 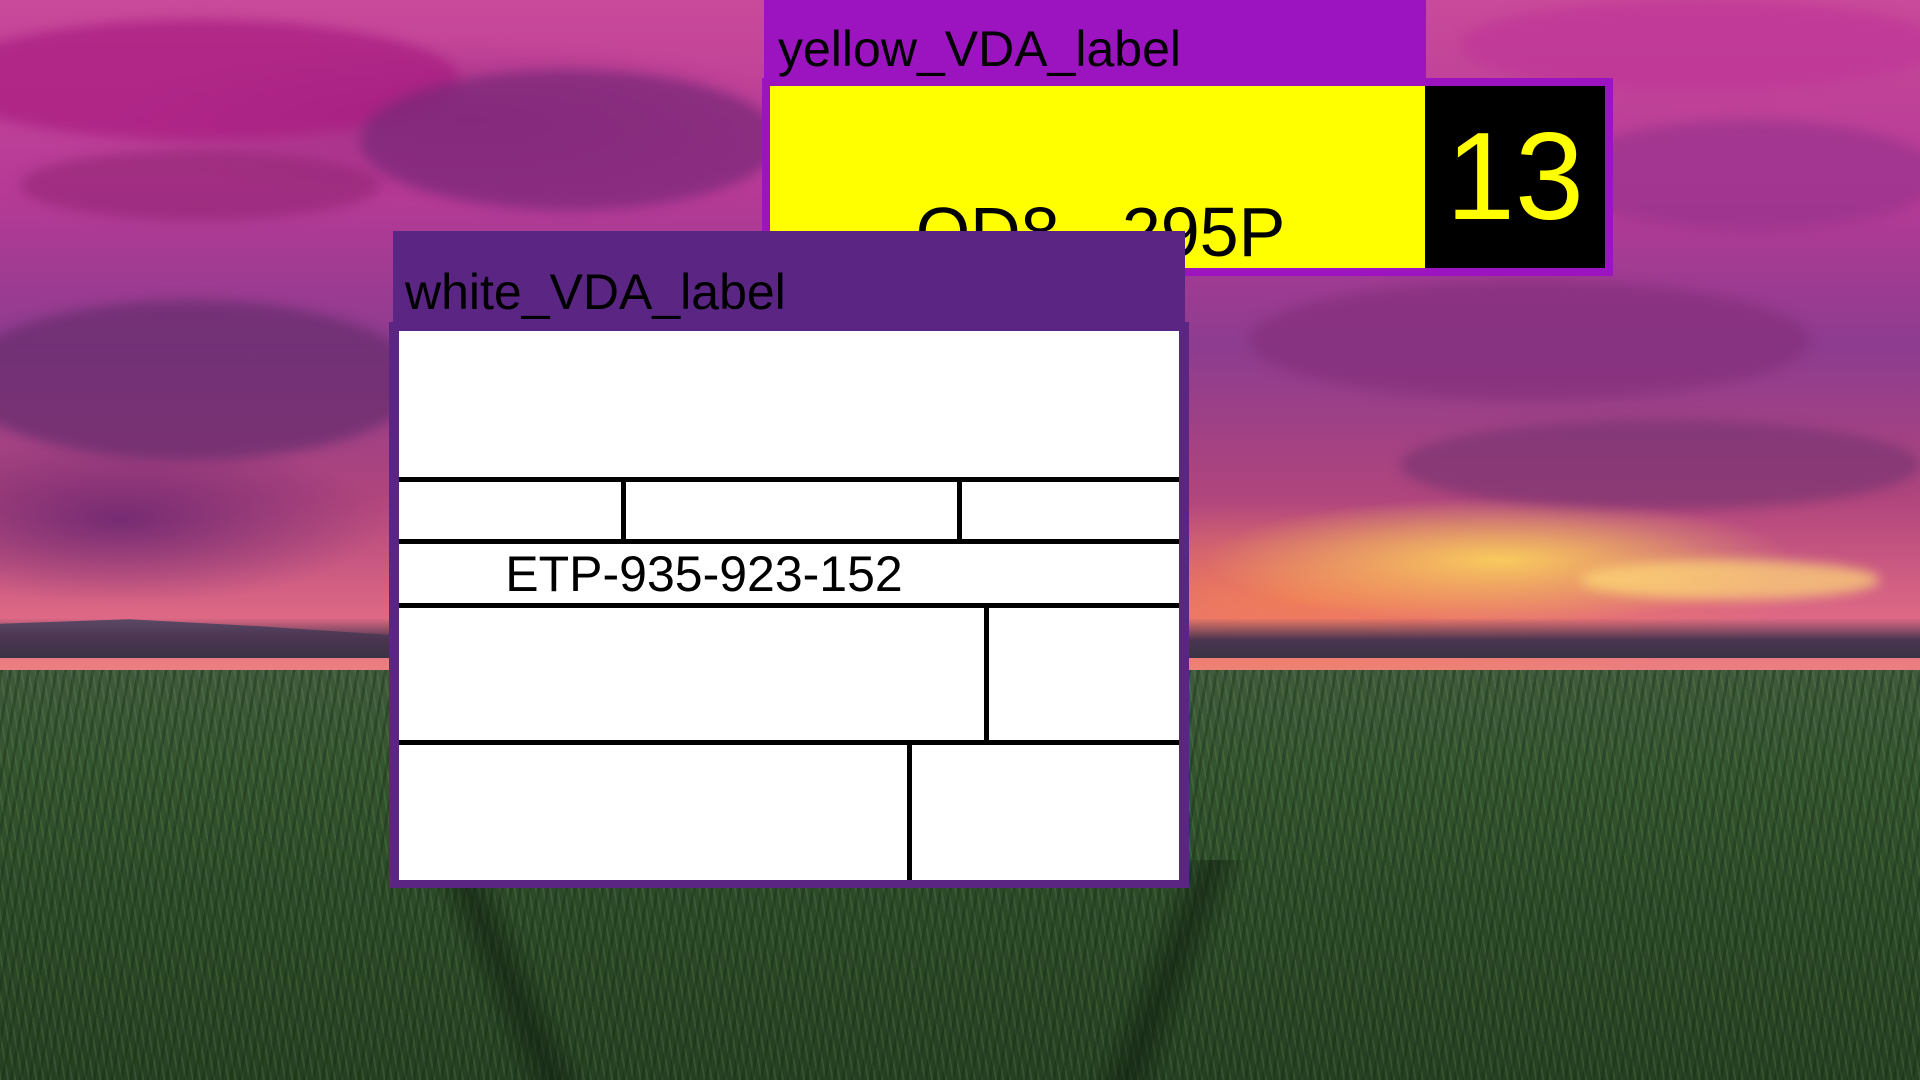 What do you see at coordinates (704, 574) in the screenshot?
I see `white-label-code: ETP-935-923-152` at bounding box center [704, 574].